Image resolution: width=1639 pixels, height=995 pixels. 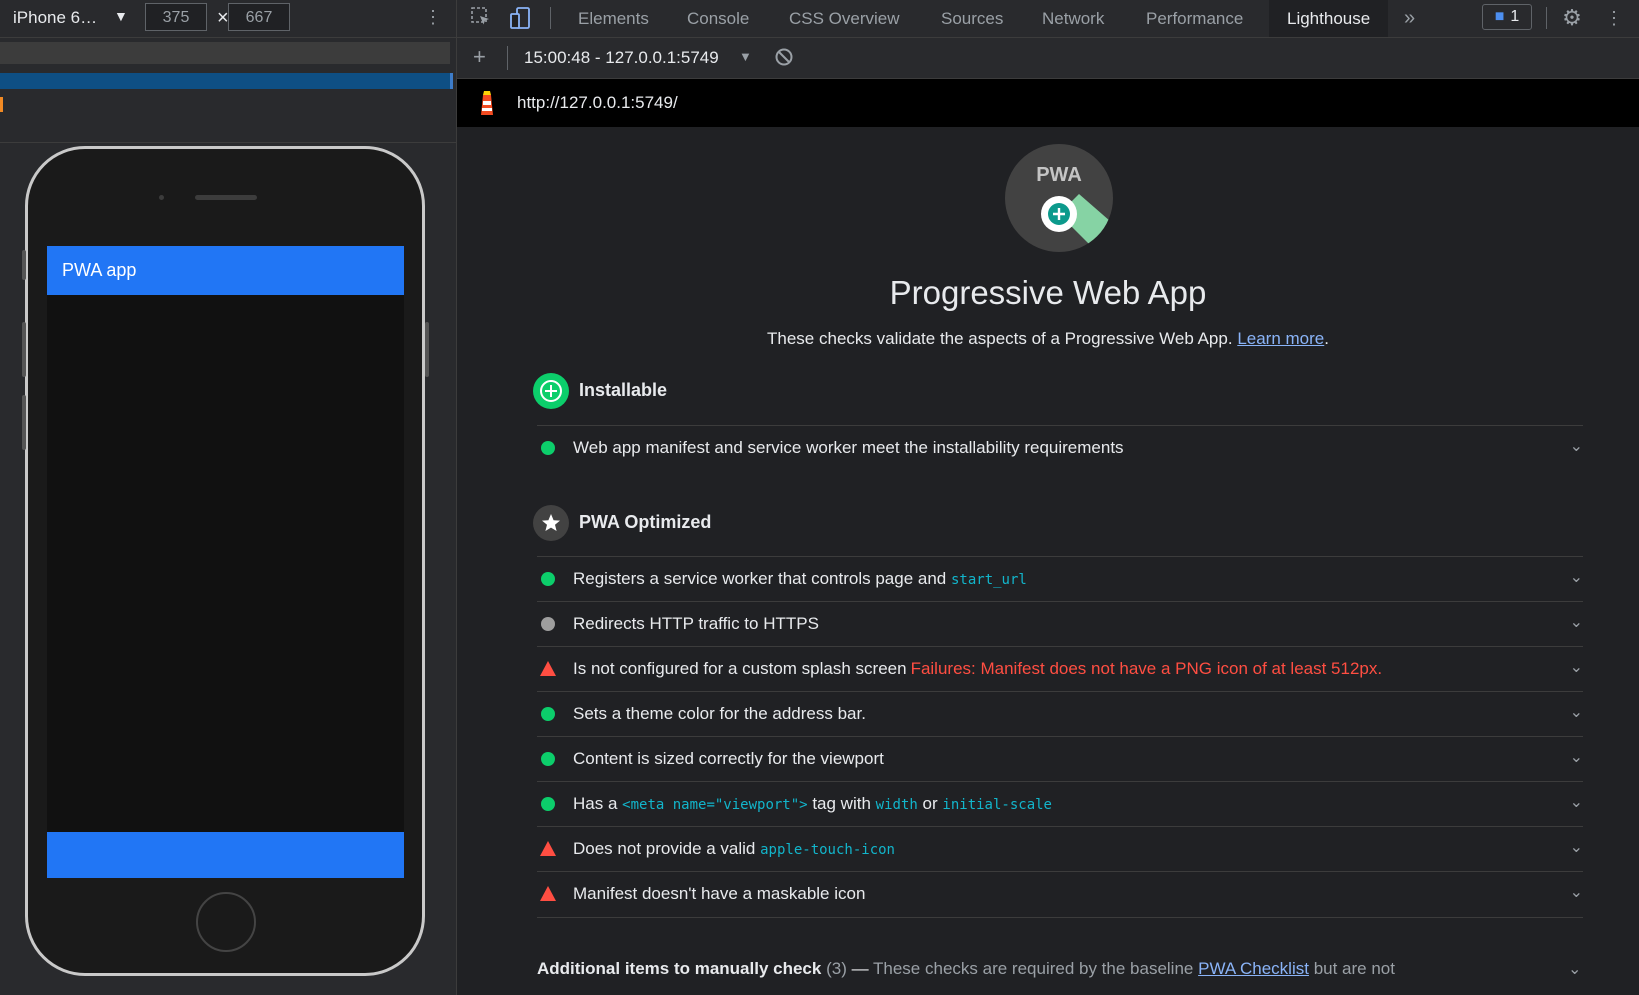 What do you see at coordinates (548, 624) in the screenshot?
I see `not-applicable-icon` at bounding box center [548, 624].